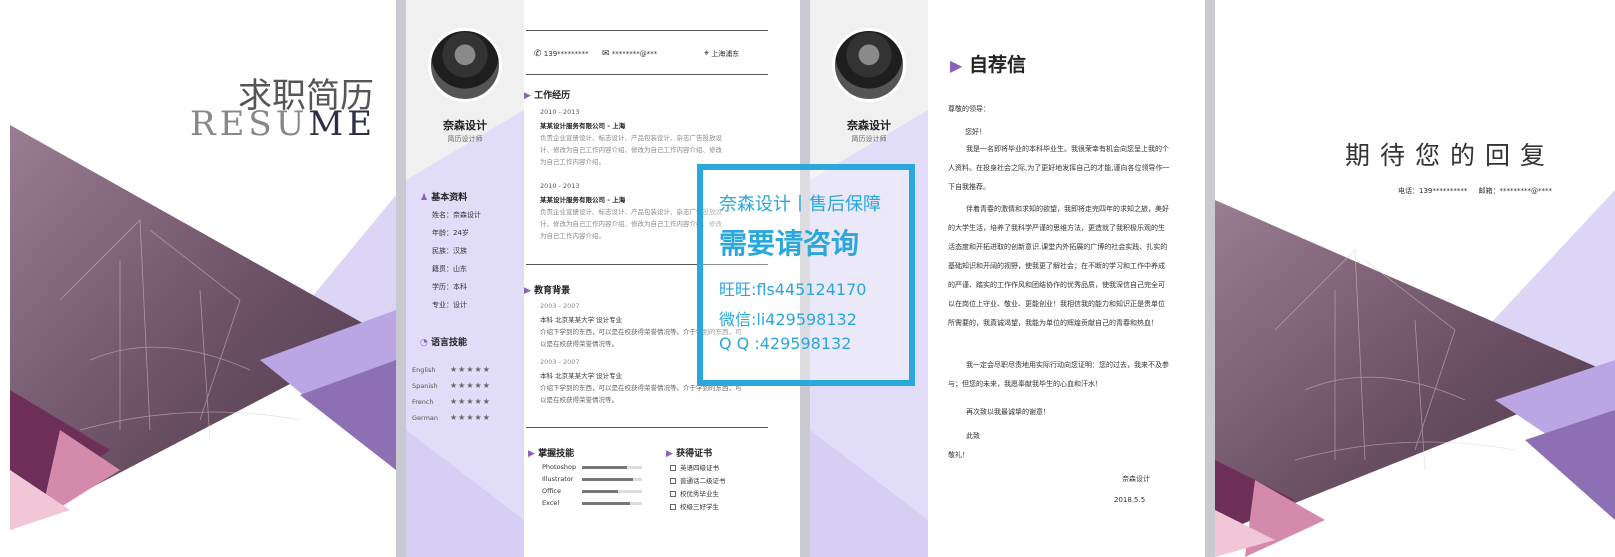 Image resolution: width=1615 pixels, height=557 pixels. I want to click on education-rule, so click(647, 427).